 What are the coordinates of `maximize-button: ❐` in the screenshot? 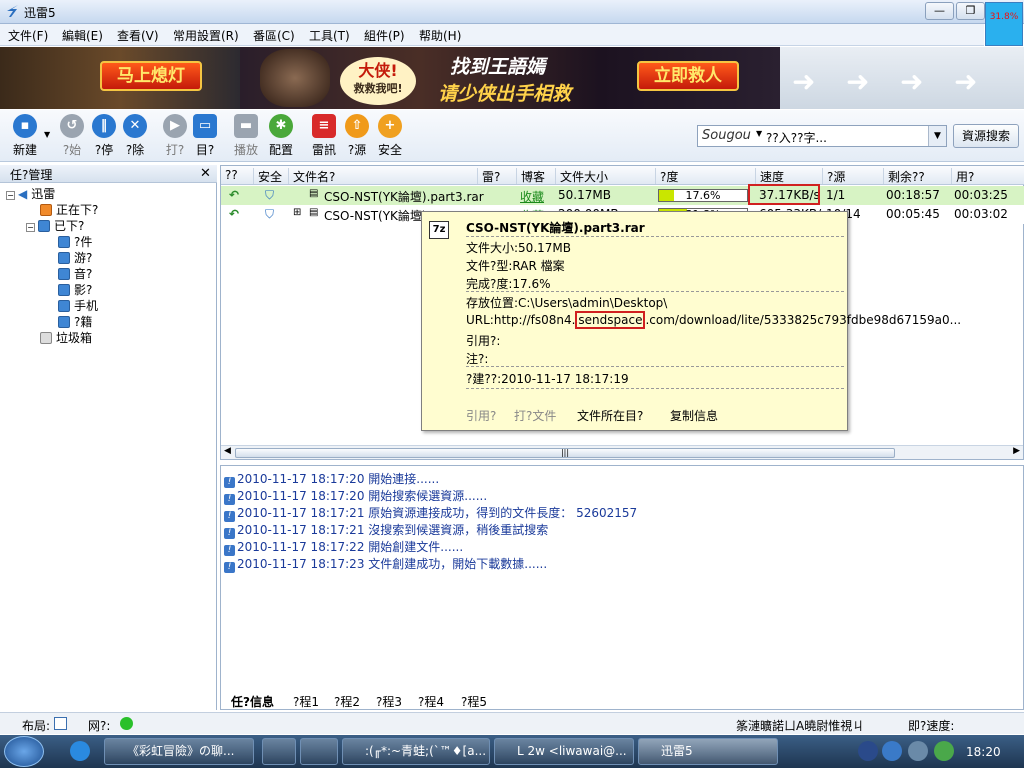 It's located at (970, 11).